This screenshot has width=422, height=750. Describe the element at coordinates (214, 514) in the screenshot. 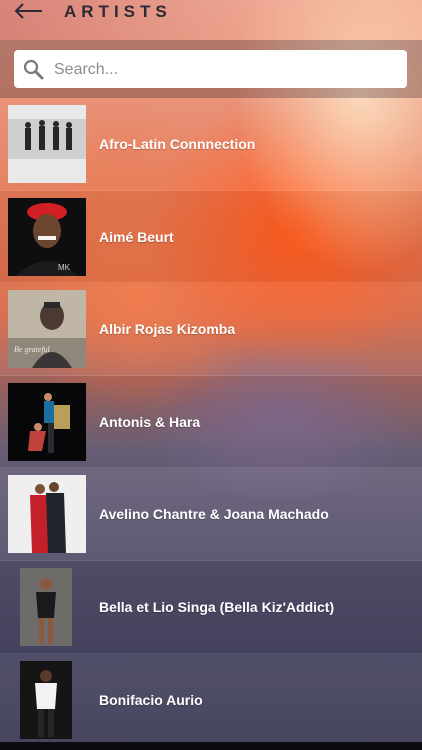

I see `artist-name: Avelino Chantre & Joana Machado` at that location.